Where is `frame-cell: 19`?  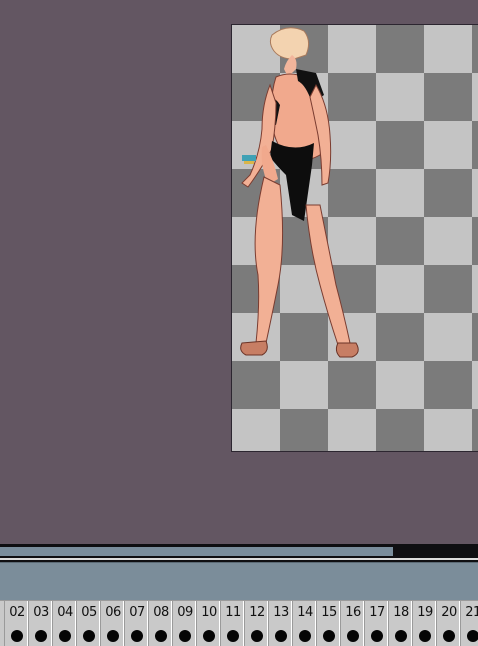 frame-cell: 19 is located at coordinates (424, 623).